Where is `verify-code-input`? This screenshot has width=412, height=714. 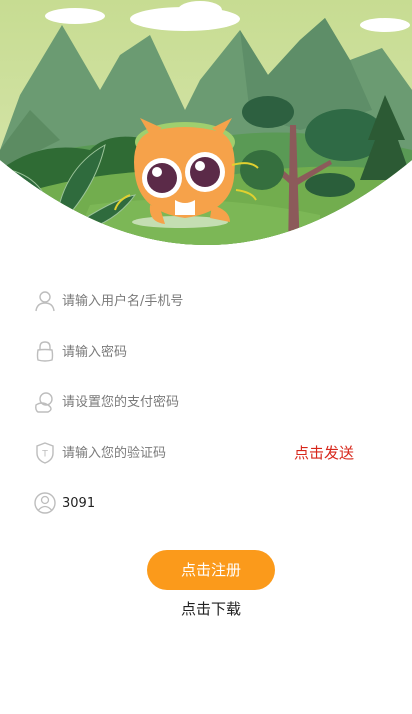
verify-code-input is located at coordinates (172, 453).